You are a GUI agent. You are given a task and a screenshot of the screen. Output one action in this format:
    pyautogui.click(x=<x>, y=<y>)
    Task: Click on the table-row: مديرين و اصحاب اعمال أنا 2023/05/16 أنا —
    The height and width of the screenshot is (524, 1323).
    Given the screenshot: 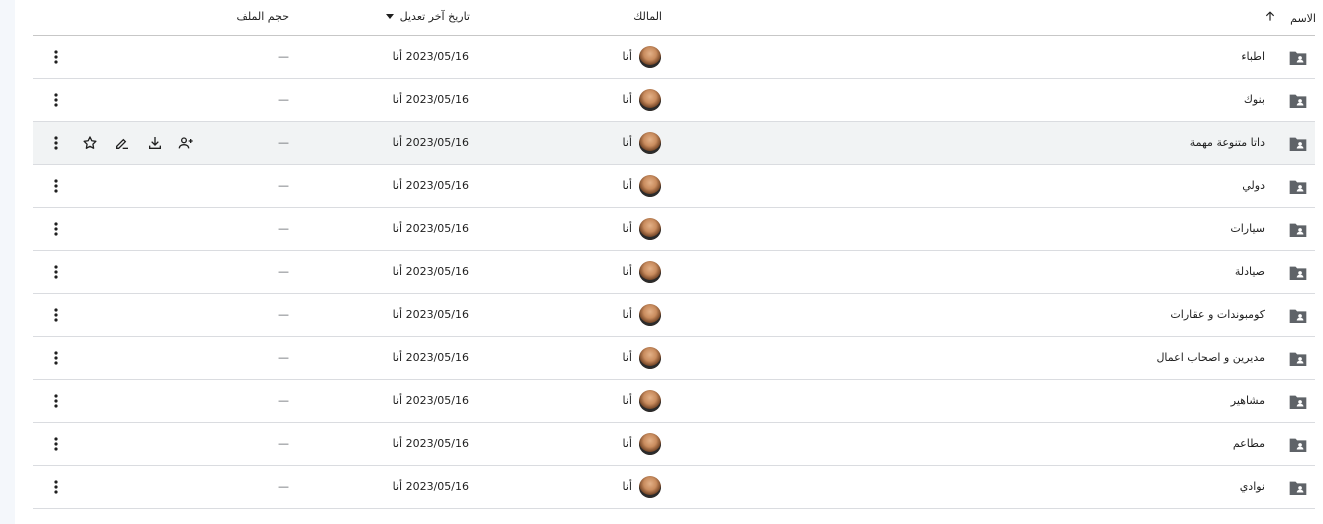 What is the action you would take?
    pyautogui.click(x=674, y=358)
    